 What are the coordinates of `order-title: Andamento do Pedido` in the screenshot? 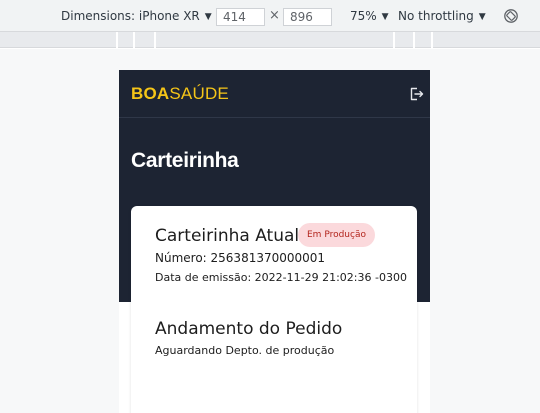 It's located at (249, 329).